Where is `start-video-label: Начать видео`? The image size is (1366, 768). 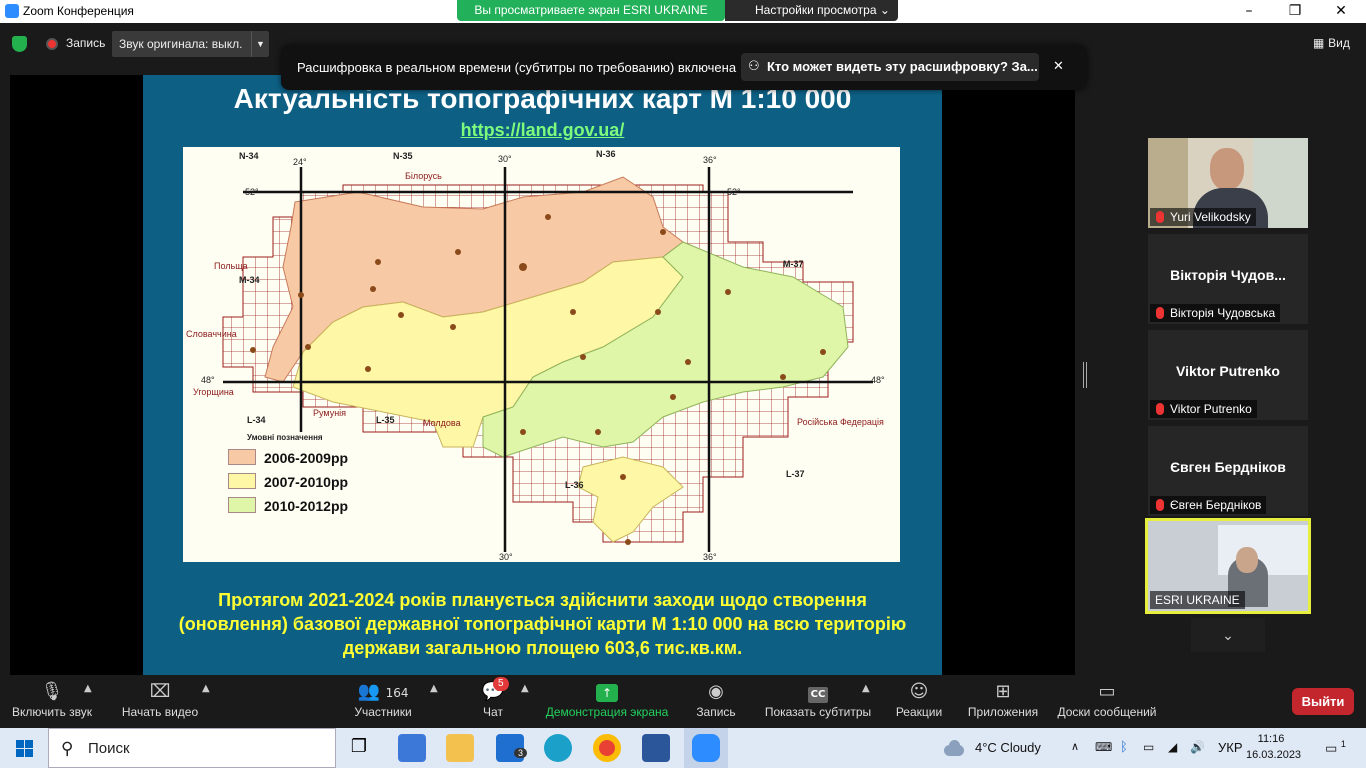
start-video-label: Начать видео is located at coordinates (160, 712).